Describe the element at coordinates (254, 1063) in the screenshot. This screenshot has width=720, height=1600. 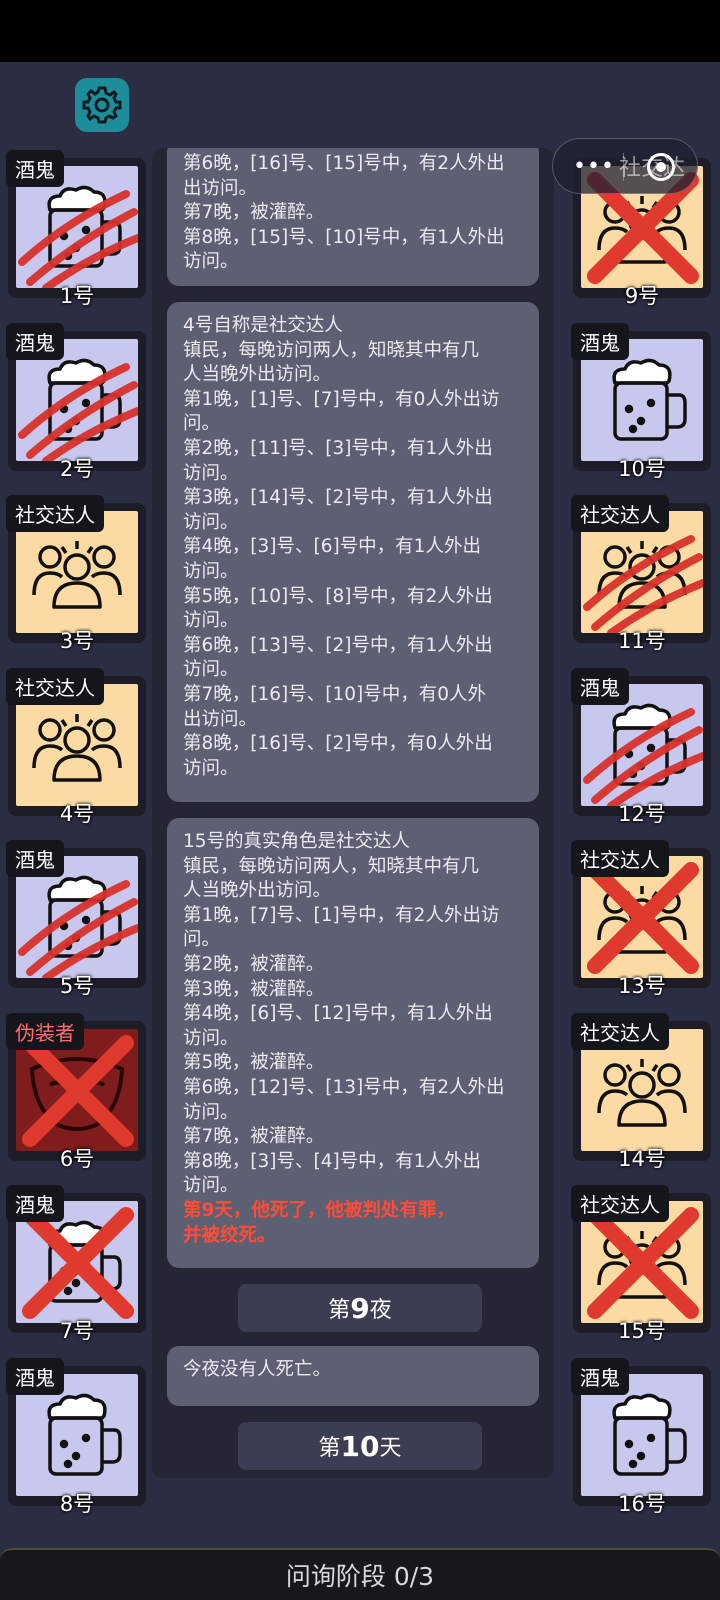
I see `log-line: 第5晚，被灌醉。` at that location.